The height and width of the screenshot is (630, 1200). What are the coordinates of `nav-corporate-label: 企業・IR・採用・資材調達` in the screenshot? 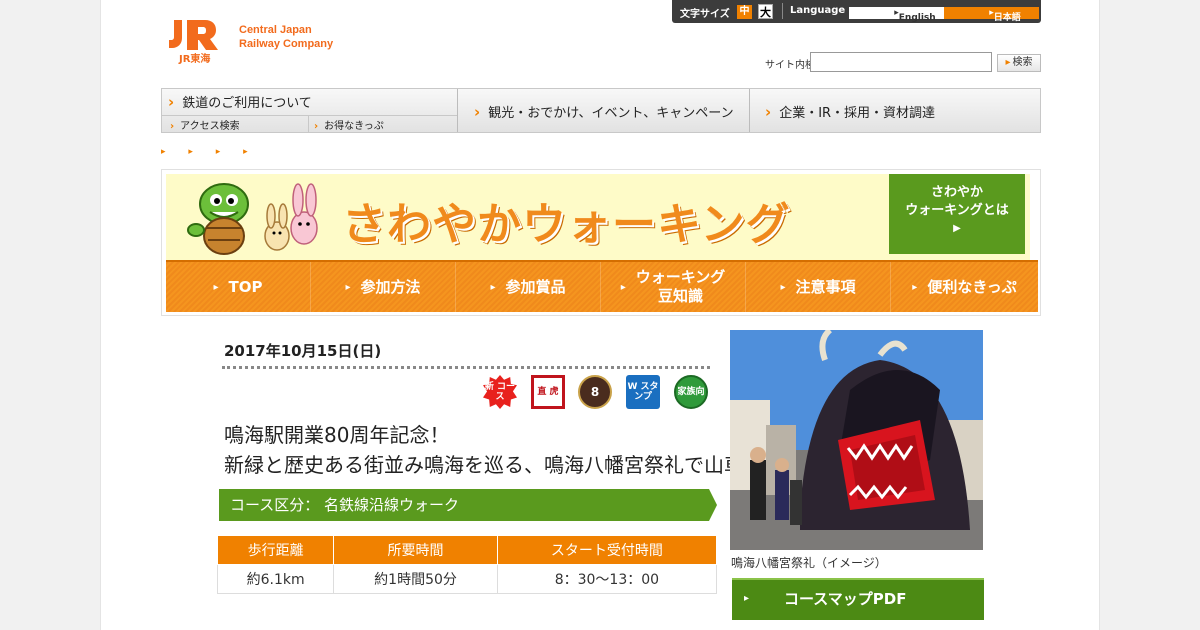 It's located at (857, 113).